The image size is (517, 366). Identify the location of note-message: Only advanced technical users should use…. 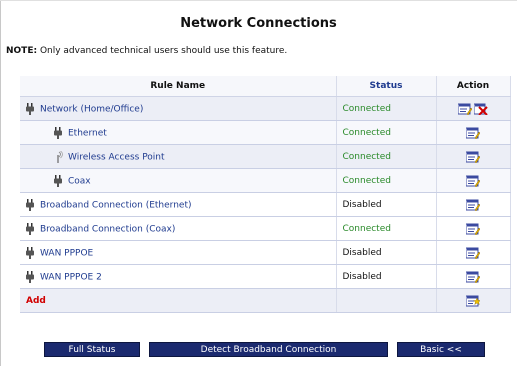
(162, 51).